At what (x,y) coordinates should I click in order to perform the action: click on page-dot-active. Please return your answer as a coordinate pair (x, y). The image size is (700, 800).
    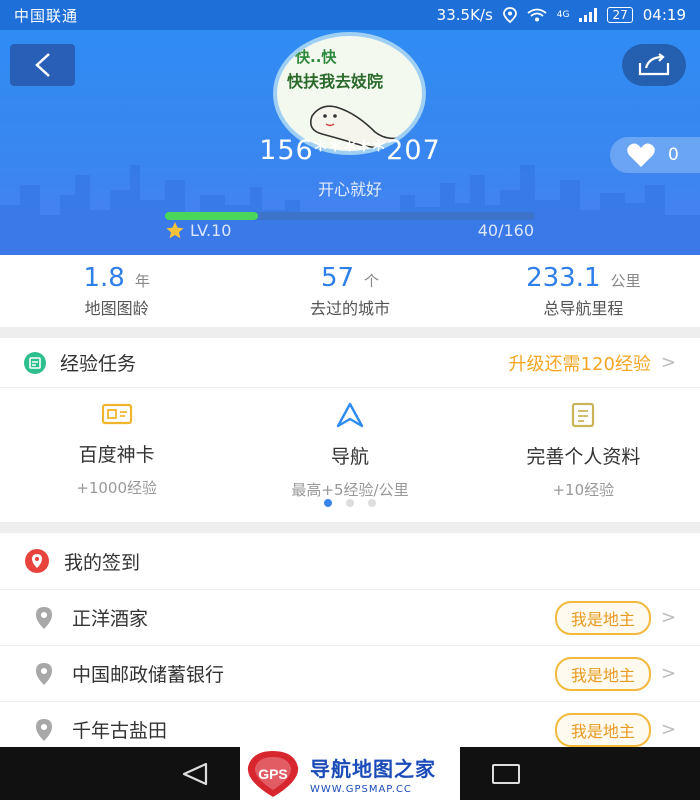
    Looking at the image, I should click on (328, 503).